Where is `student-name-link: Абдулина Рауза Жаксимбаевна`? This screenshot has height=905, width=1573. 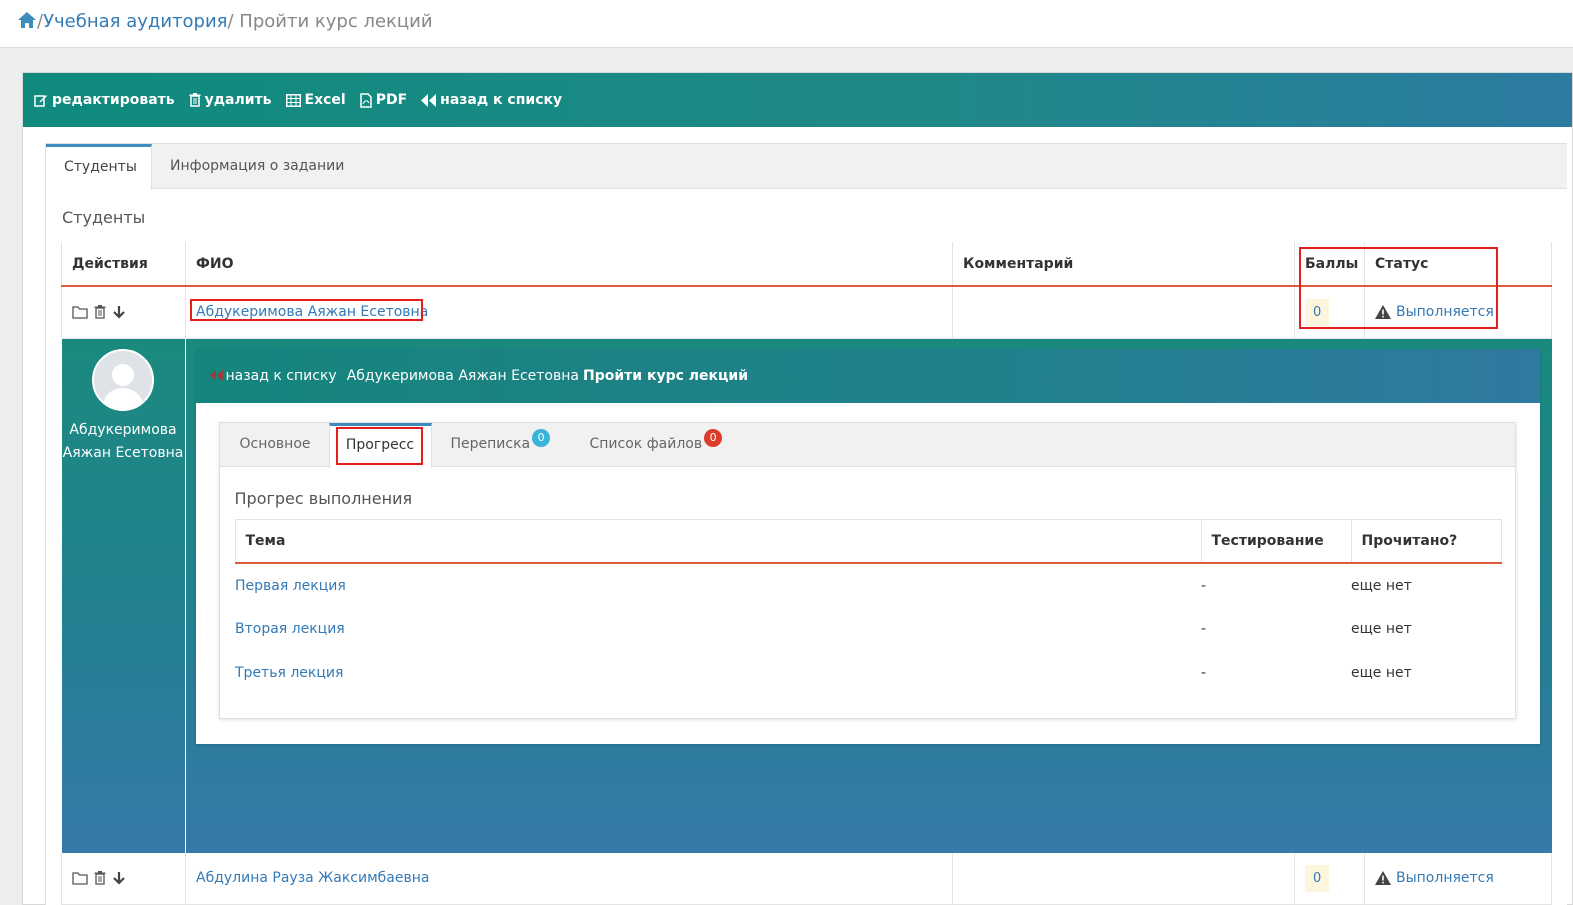 student-name-link: Абдулина Рауза Жаксимбаевна is located at coordinates (312, 878).